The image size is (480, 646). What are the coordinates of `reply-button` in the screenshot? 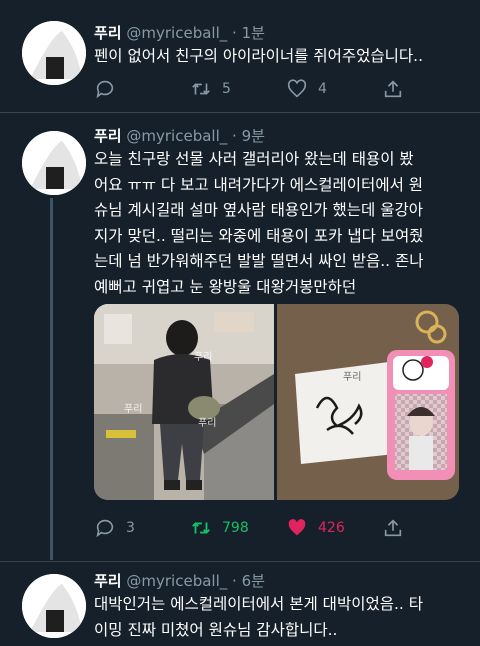 It's located at (142, 89).